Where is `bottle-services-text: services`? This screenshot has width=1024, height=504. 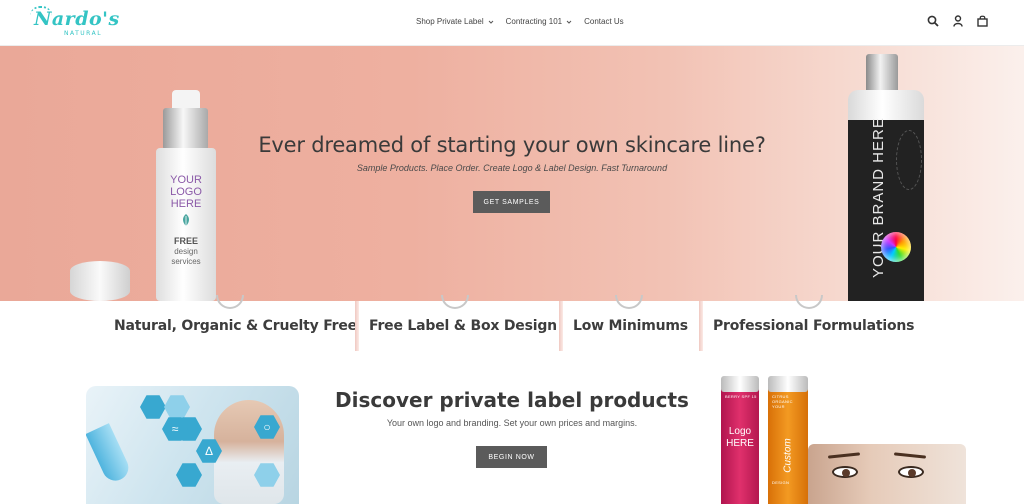 bottle-services-text: services is located at coordinates (186, 261).